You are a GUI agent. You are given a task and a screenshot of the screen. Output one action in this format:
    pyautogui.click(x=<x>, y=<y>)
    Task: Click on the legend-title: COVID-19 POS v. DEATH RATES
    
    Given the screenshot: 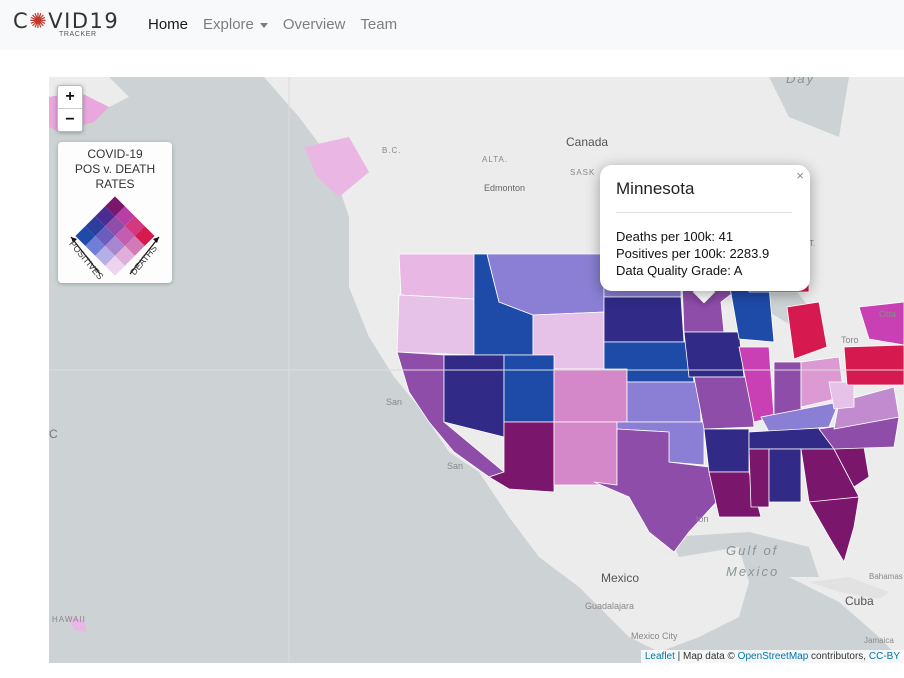 What is the action you would take?
    pyautogui.click(x=115, y=169)
    